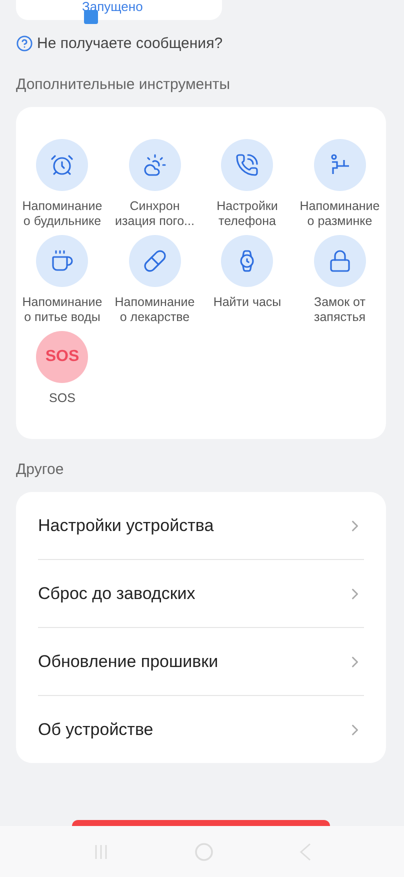 This screenshot has width=404, height=877. What do you see at coordinates (62, 261) in the screenshot?
I see `cup-icon` at bounding box center [62, 261].